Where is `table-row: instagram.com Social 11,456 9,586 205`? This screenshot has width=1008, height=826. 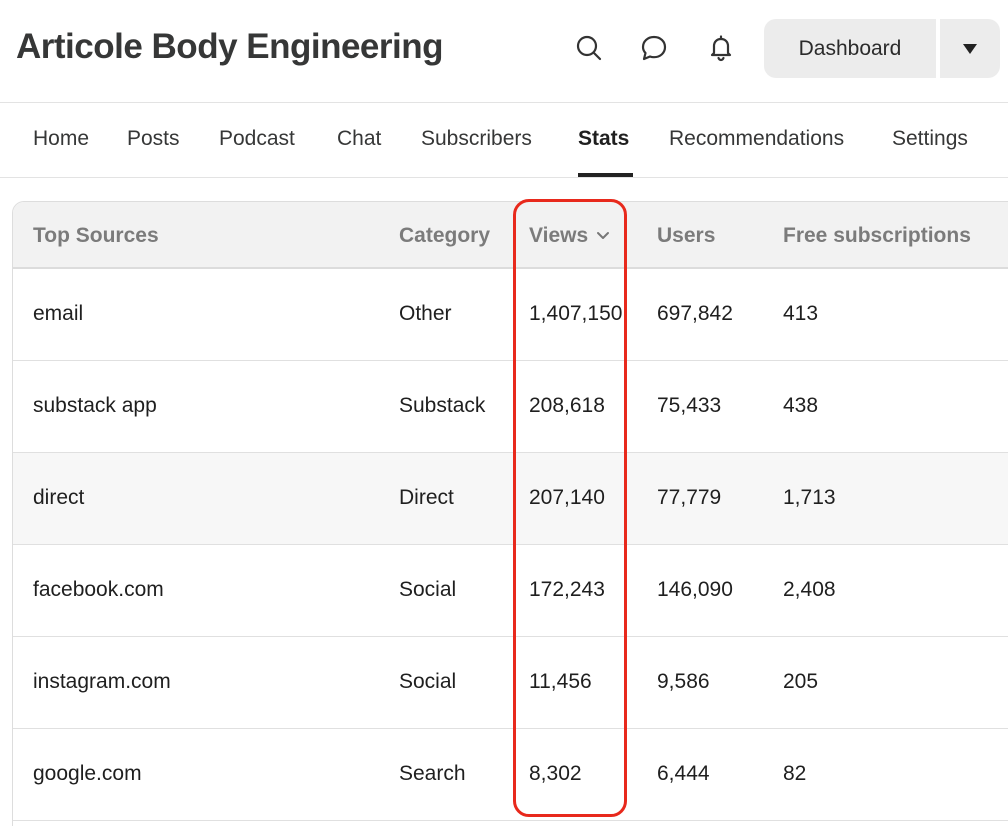 table-row: instagram.com Social 11,456 9,586 205 is located at coordinates (510, 683).